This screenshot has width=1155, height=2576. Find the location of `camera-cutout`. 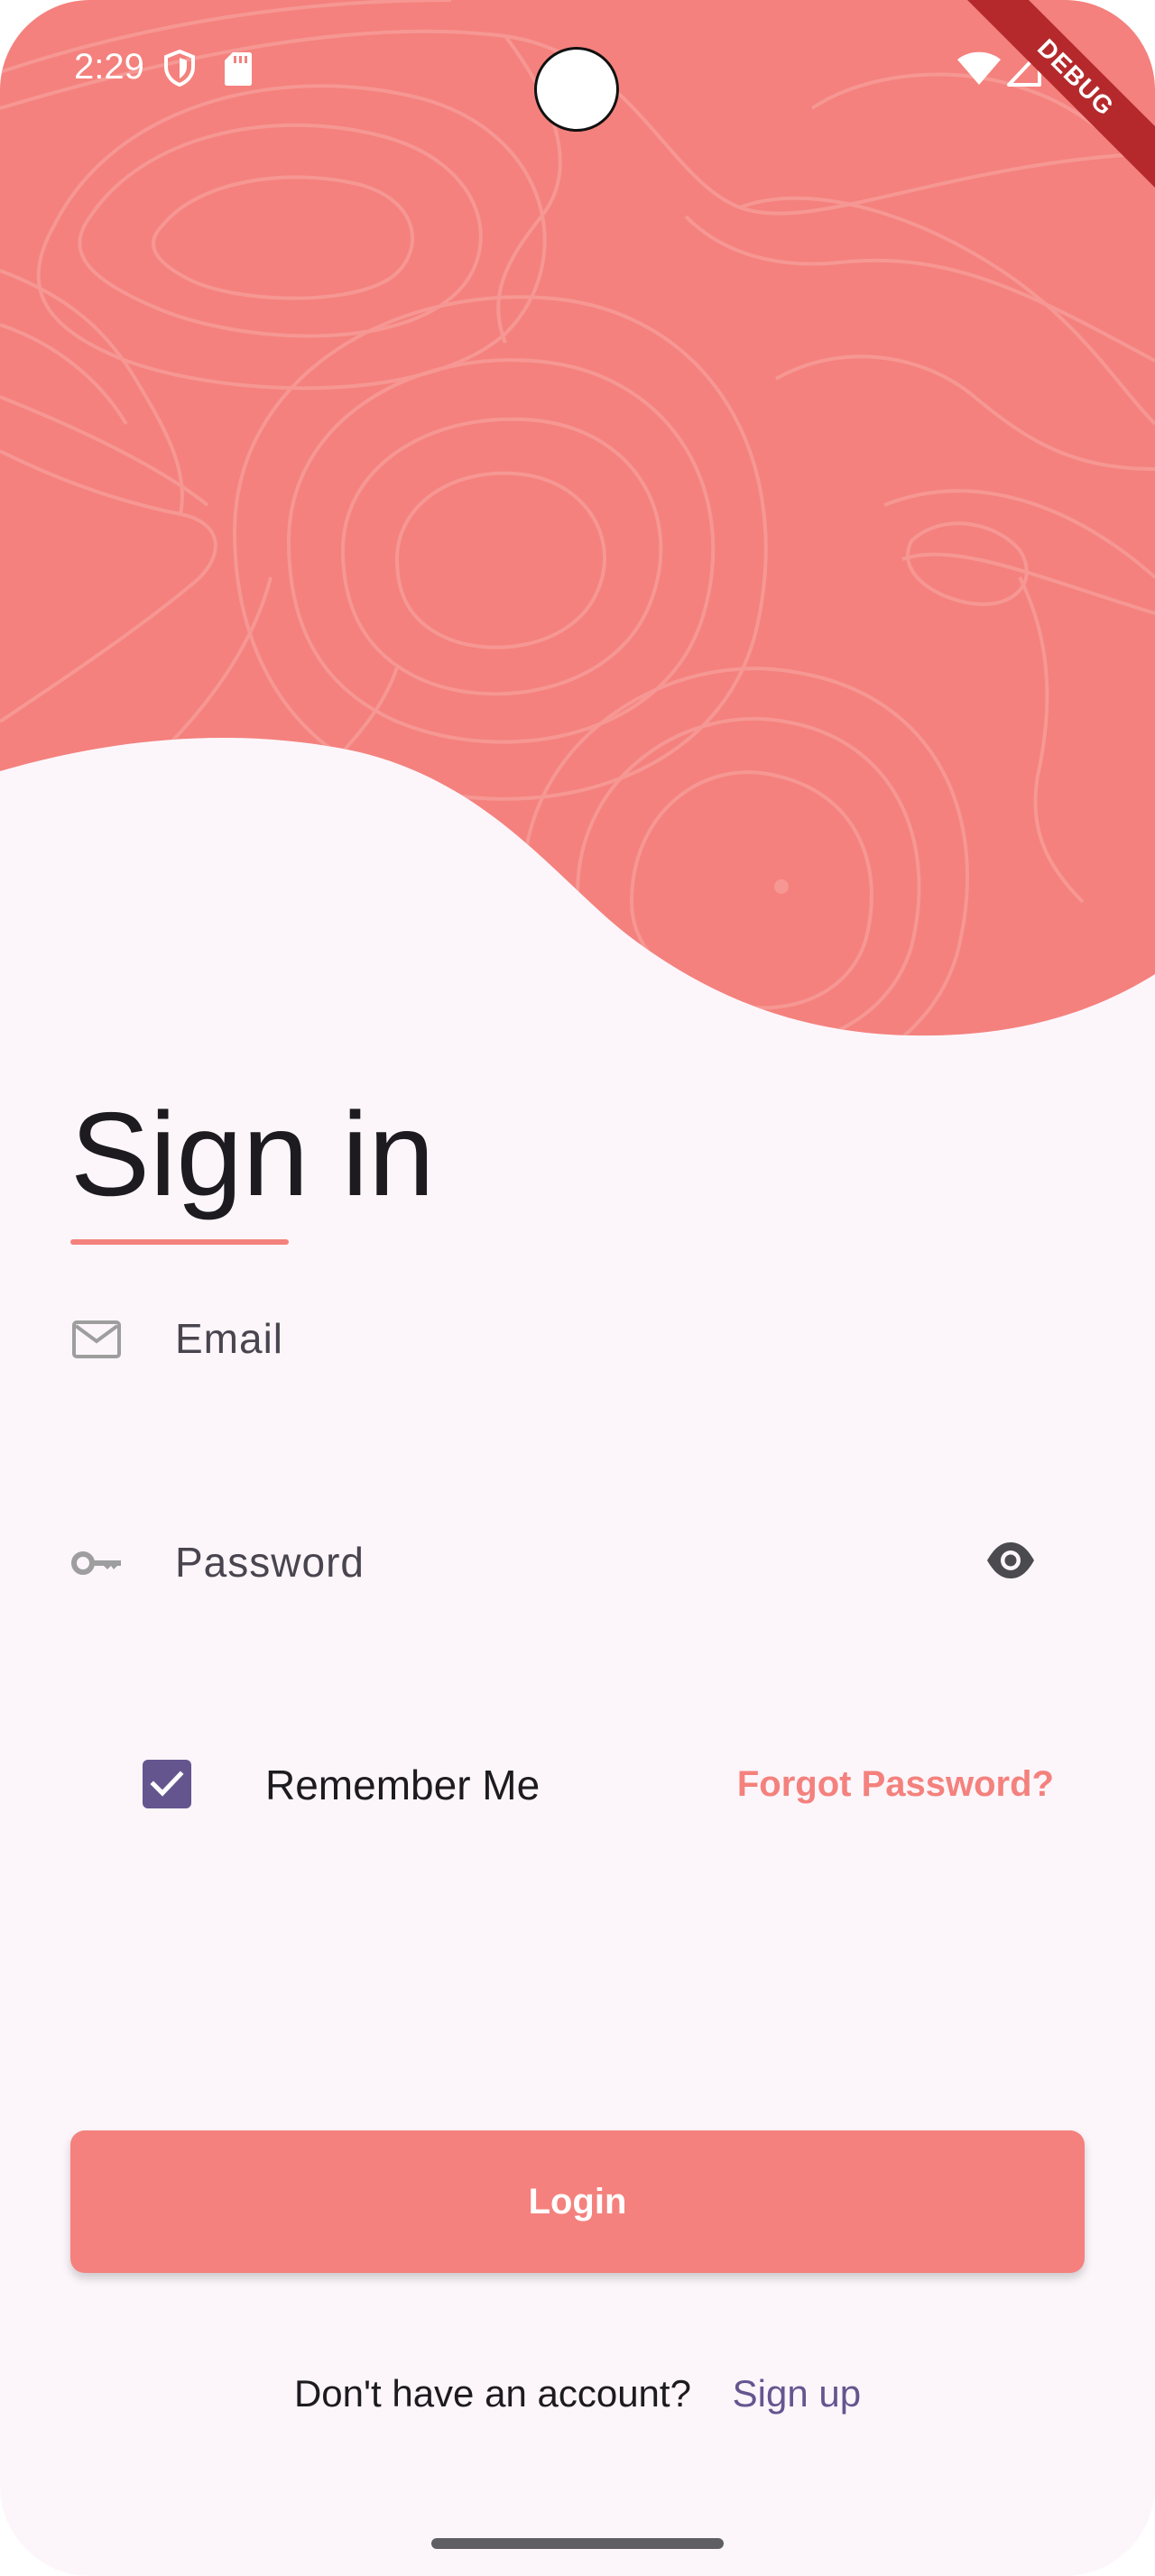

camera-cutout is located at coordinates (576, 89).